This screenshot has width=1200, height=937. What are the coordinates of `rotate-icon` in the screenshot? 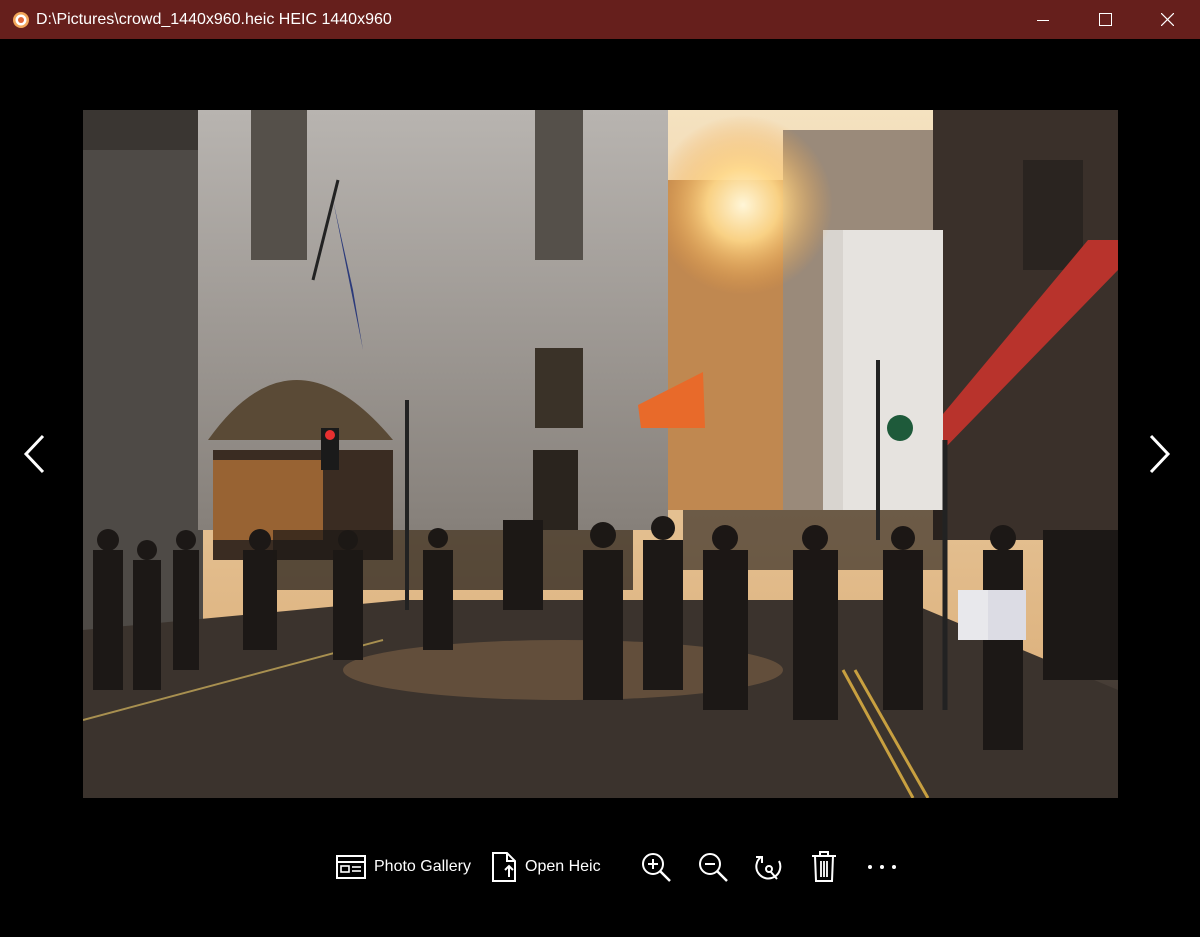 It's located at (768, 868).